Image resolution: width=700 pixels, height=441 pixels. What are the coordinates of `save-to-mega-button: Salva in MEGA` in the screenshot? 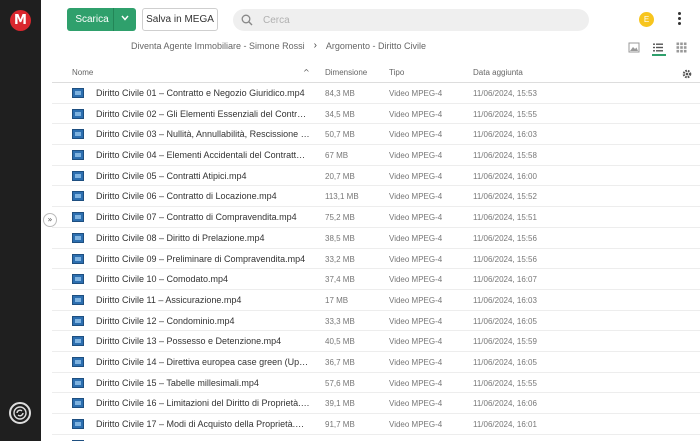 It's located at (180, 19).